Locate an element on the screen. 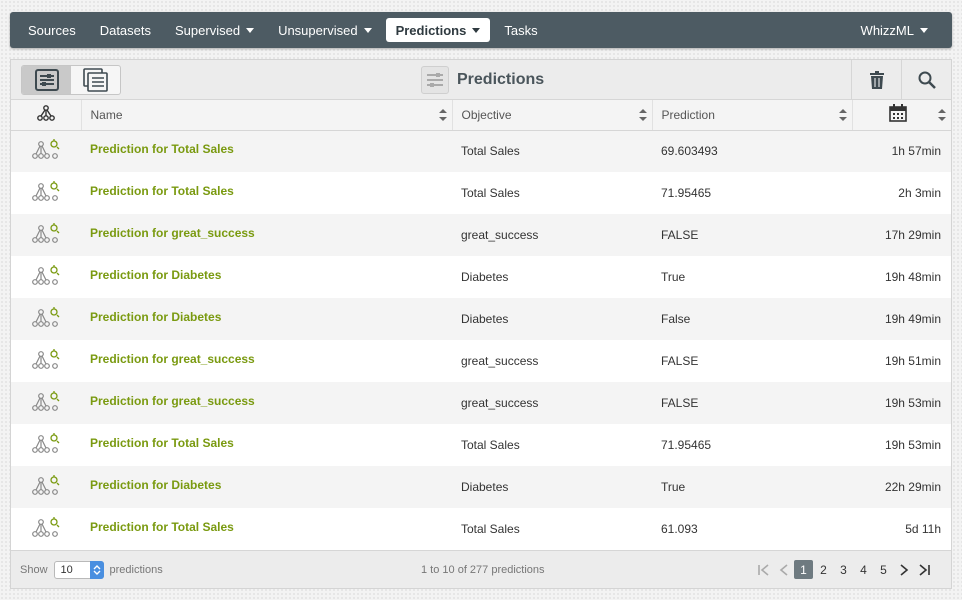 The height and width of the screenshot is (600, 962). nav-sources: Sources is located at coordinates (52, 30).